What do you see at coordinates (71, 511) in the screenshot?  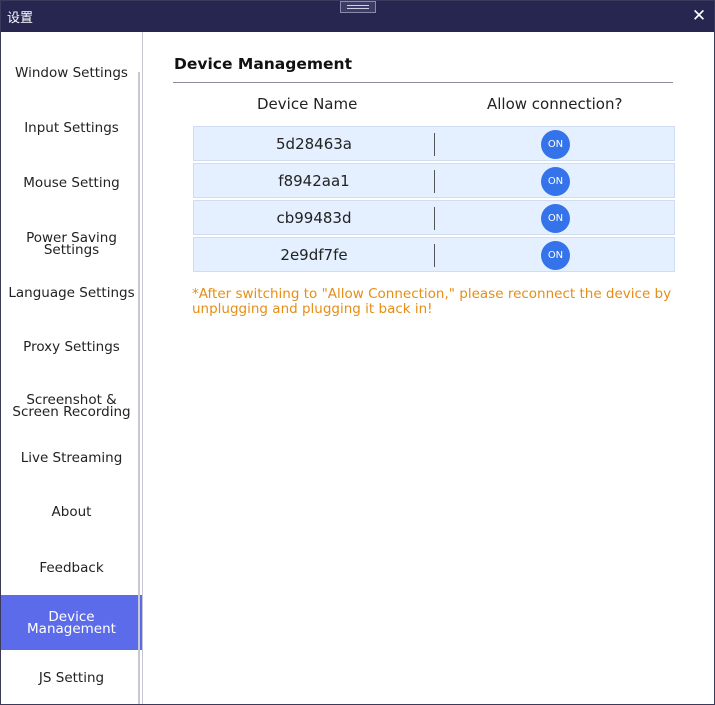 I see `sidebar-item-about: About` at bounding box center [71, 511].